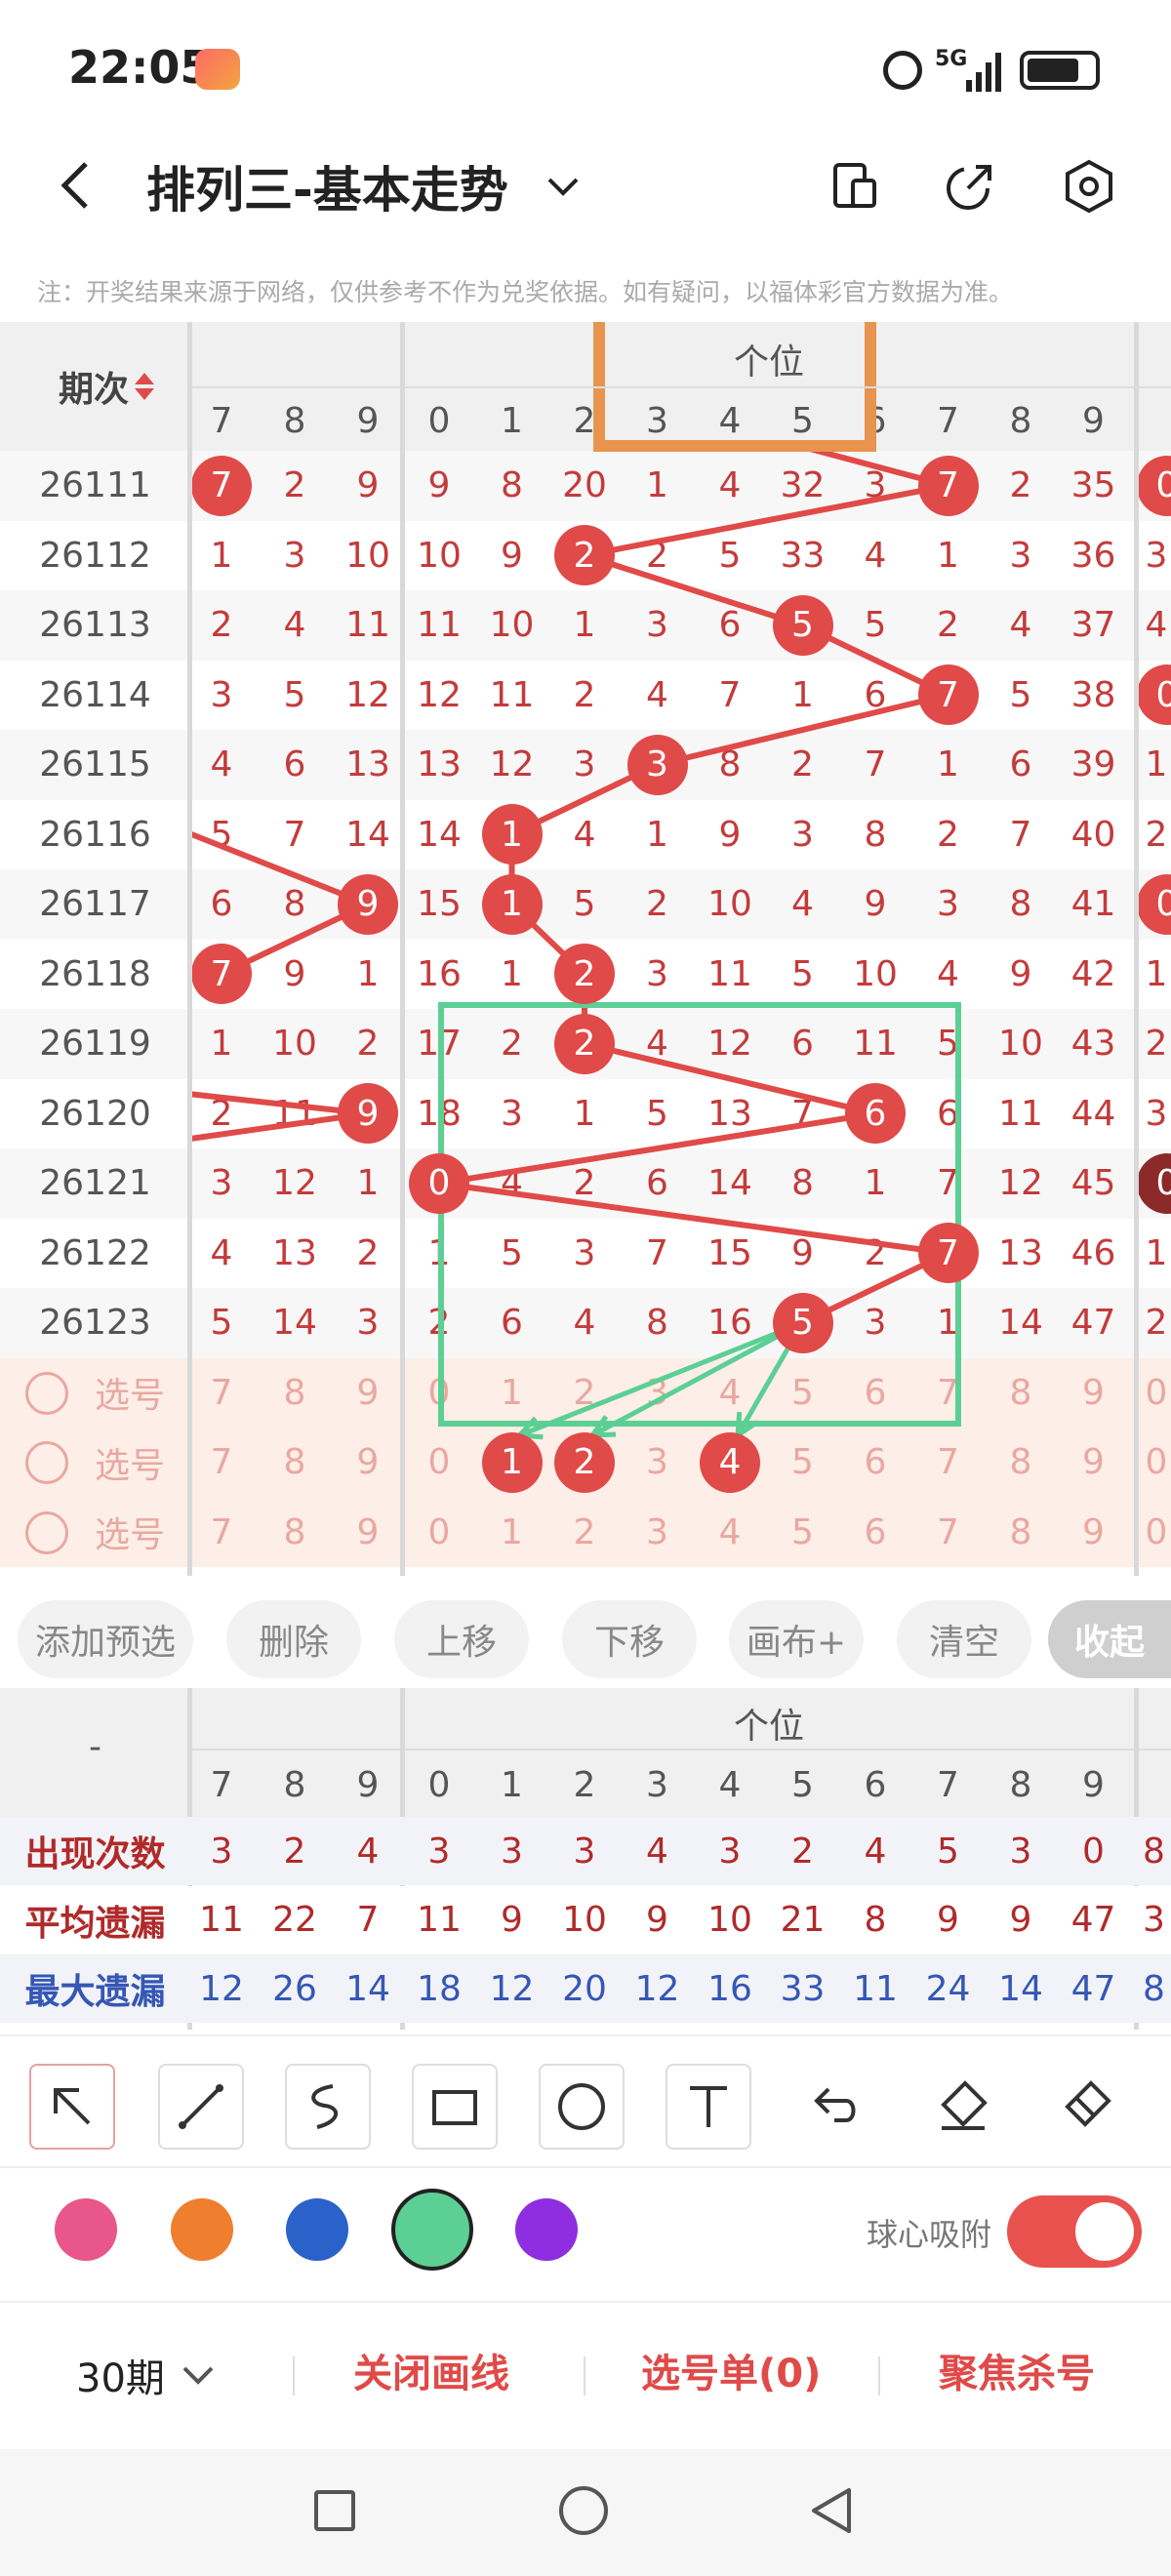 This screenshot has width=1171, height=2576. What do you see at coordinates (729, 1113) in the screenshot?
I see `ones-cell: 13` at bounding box center [729, 1113].